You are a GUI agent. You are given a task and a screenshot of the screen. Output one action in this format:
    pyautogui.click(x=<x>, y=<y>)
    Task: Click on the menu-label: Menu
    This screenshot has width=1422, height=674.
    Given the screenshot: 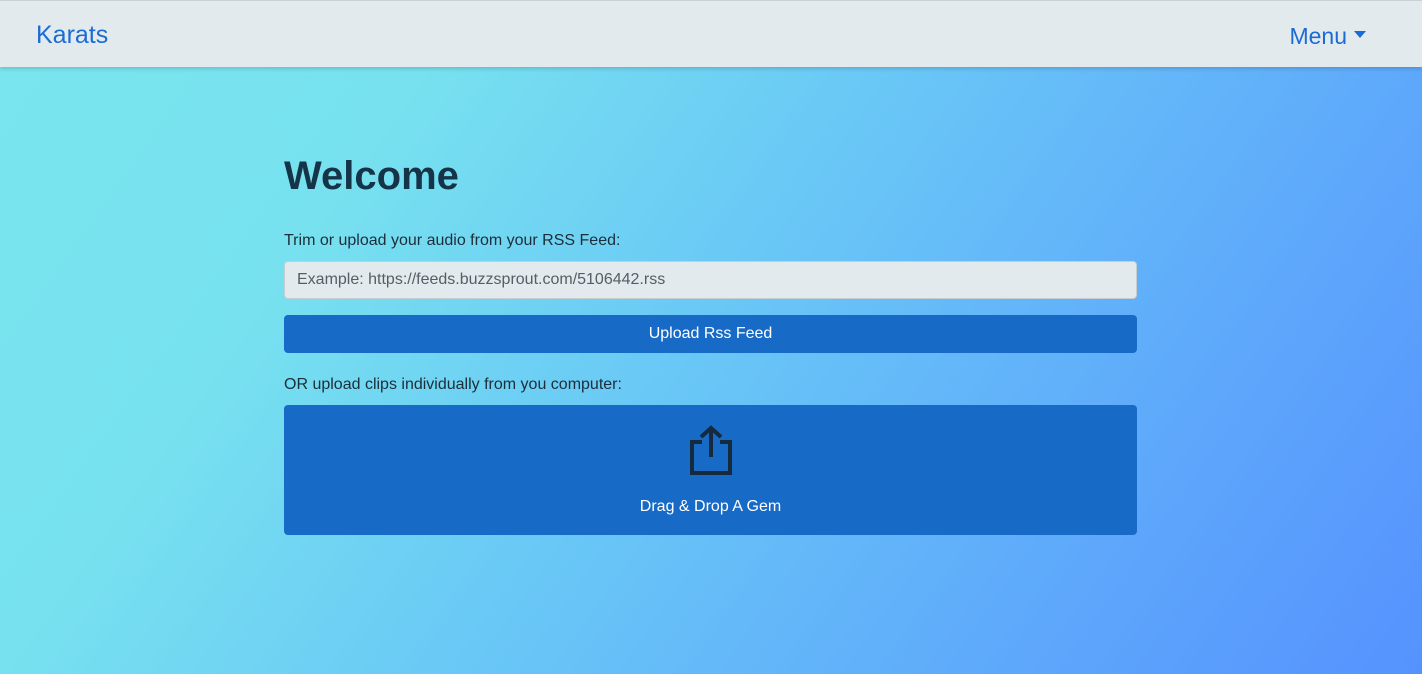 What is the action you would take?
    pyautogui.click(x=1318, y=36)
    